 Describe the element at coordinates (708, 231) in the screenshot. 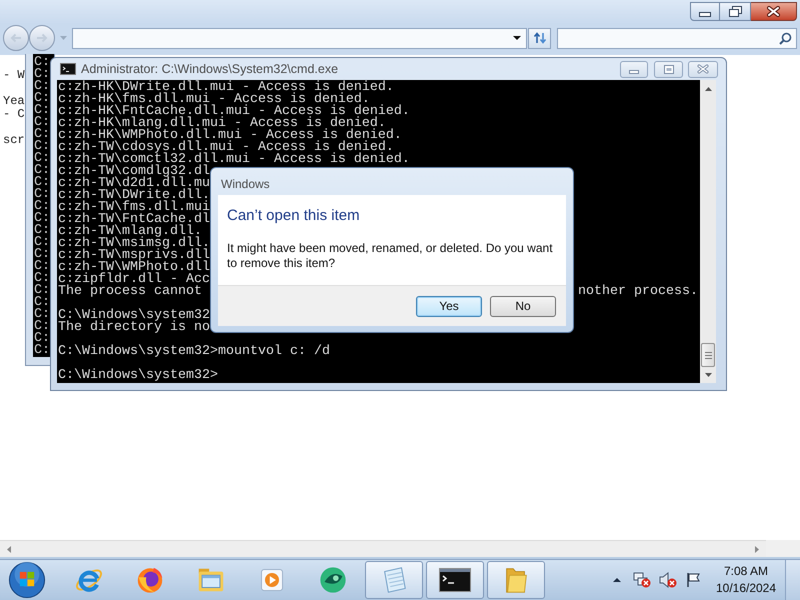

I see `vertical-scrollbar` at that location.